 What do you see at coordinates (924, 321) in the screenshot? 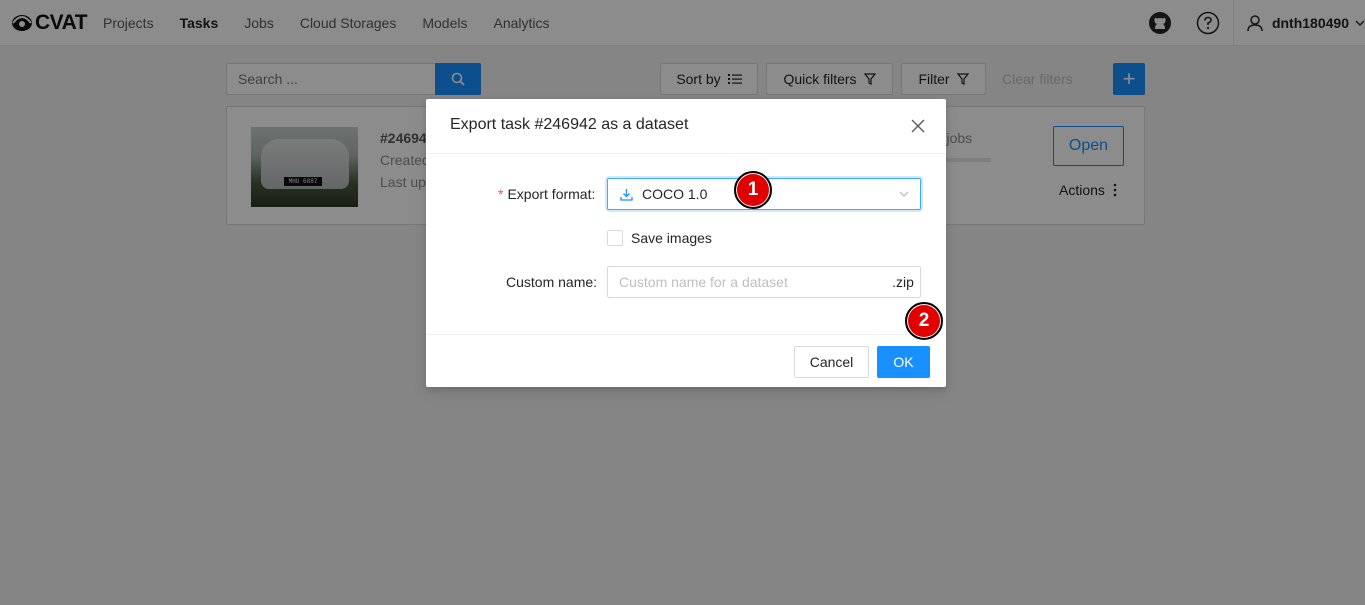
I see `step-marker-2: 2` at bounding box center [924, 321].